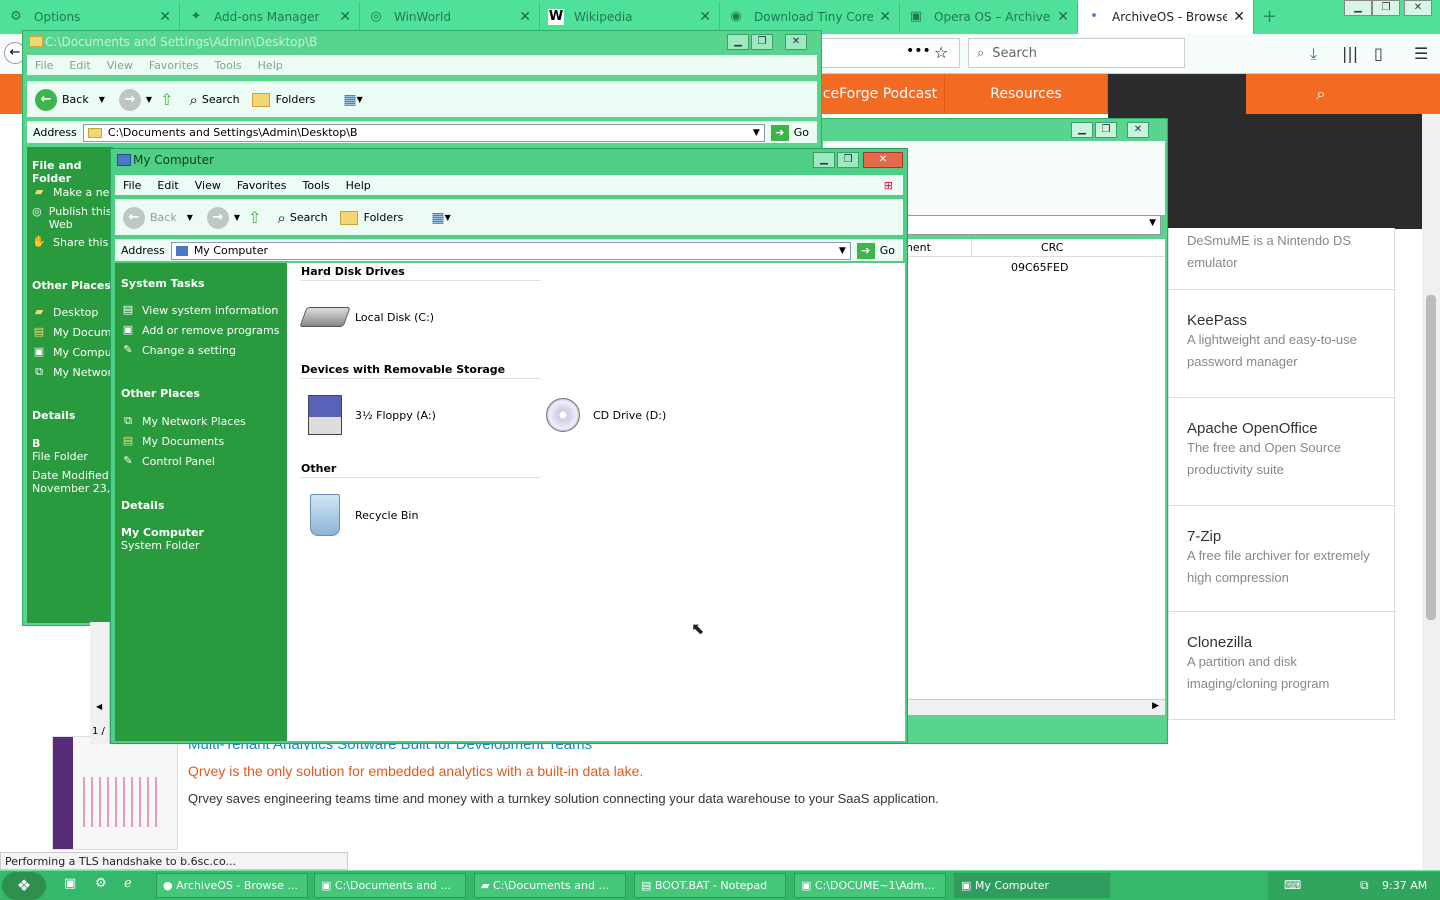 Image resolution: width=1440 pixels, height=900 pixels. What do you see at coordinates (115, 793) in the screenshot?
I see `ad-thumbnail` at bounding box center [115, 793].